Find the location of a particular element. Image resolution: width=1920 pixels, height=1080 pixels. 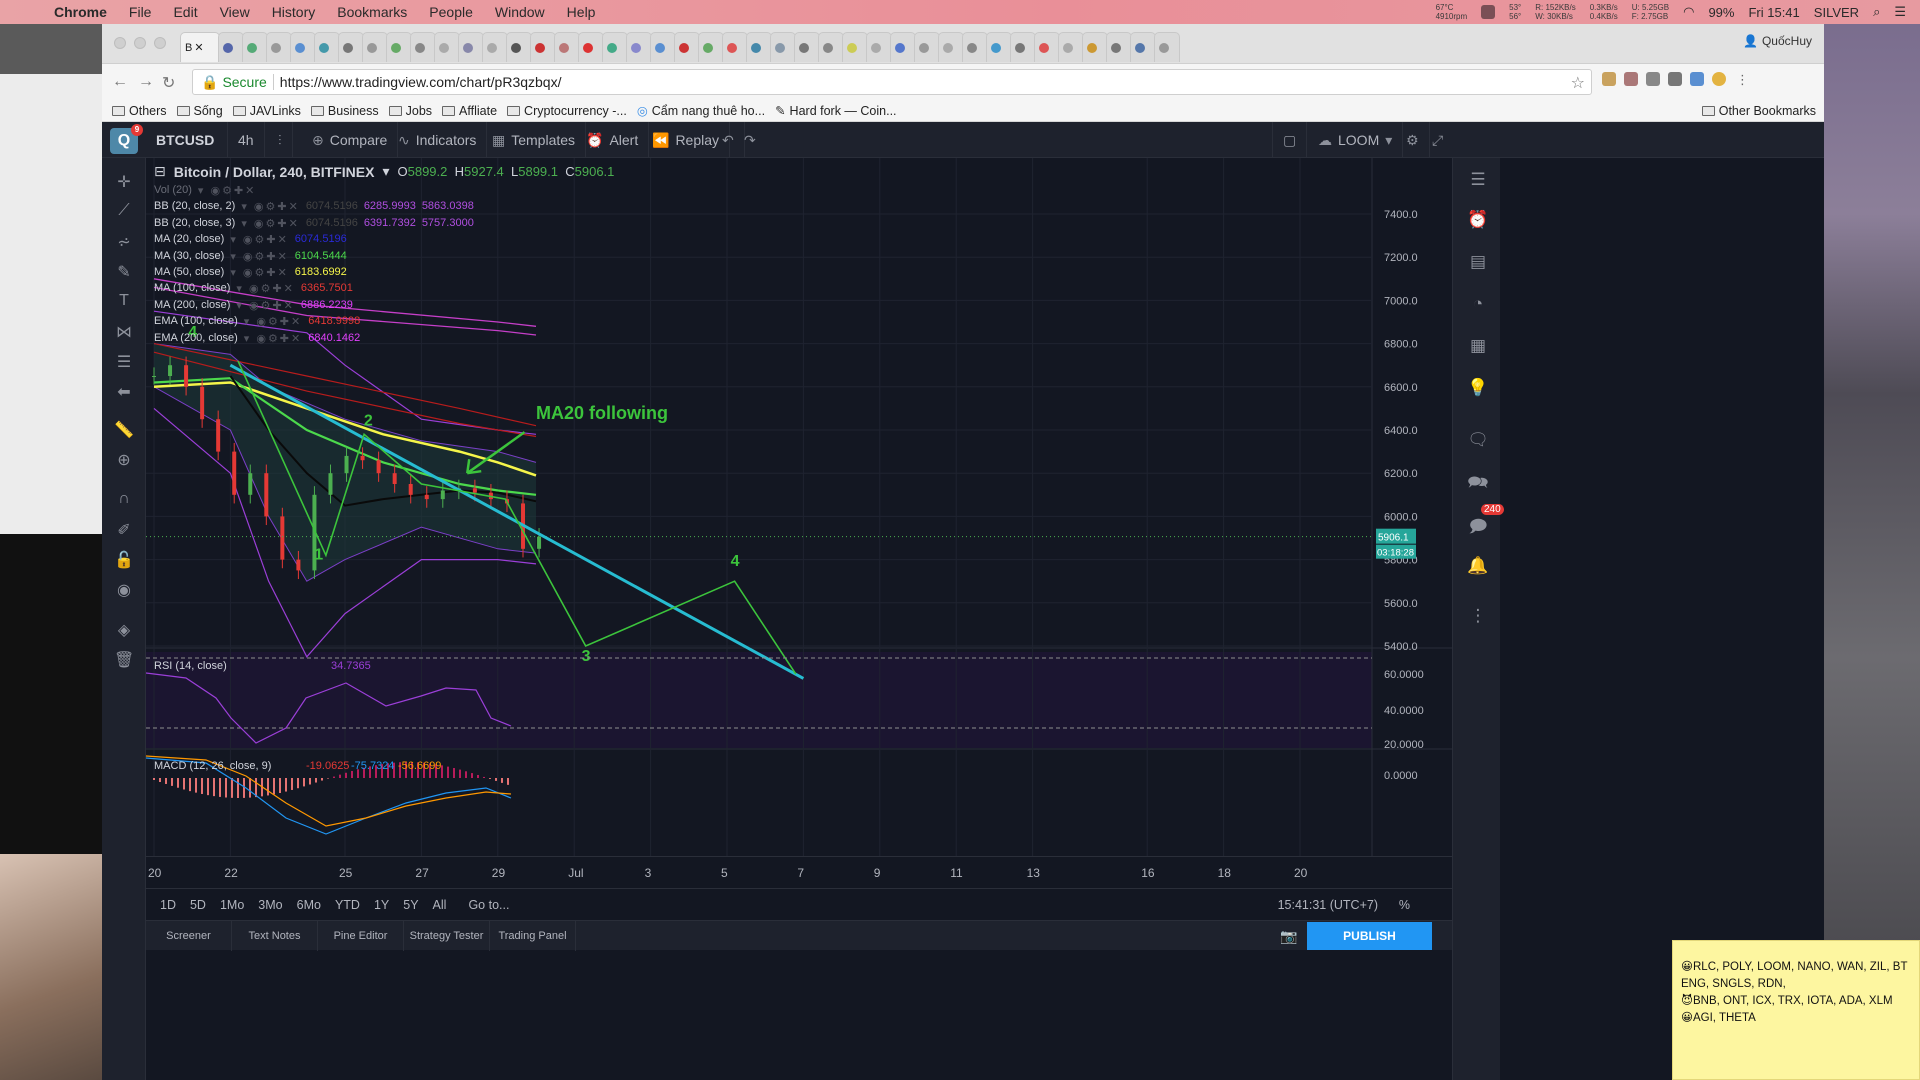

chat-icon: 🗪 is located at coordinates (1478, 481).